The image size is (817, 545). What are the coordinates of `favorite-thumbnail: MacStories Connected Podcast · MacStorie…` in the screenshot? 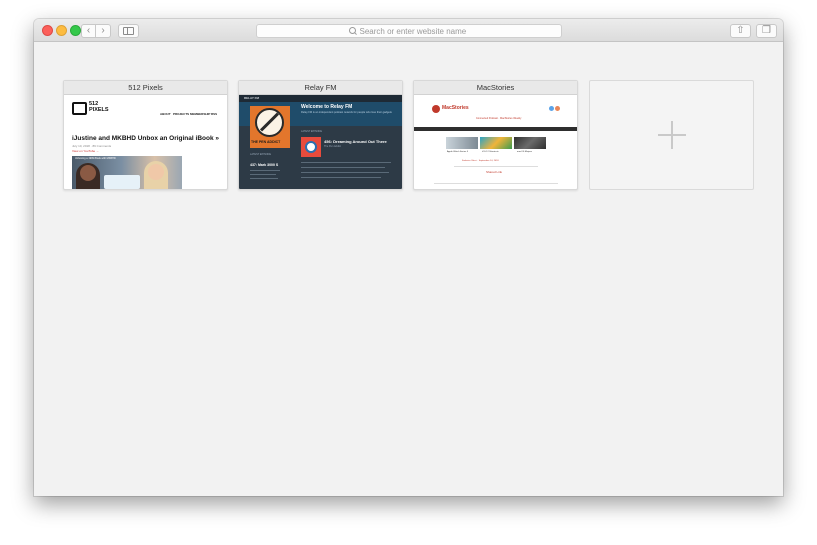 It's located at (495, 142).